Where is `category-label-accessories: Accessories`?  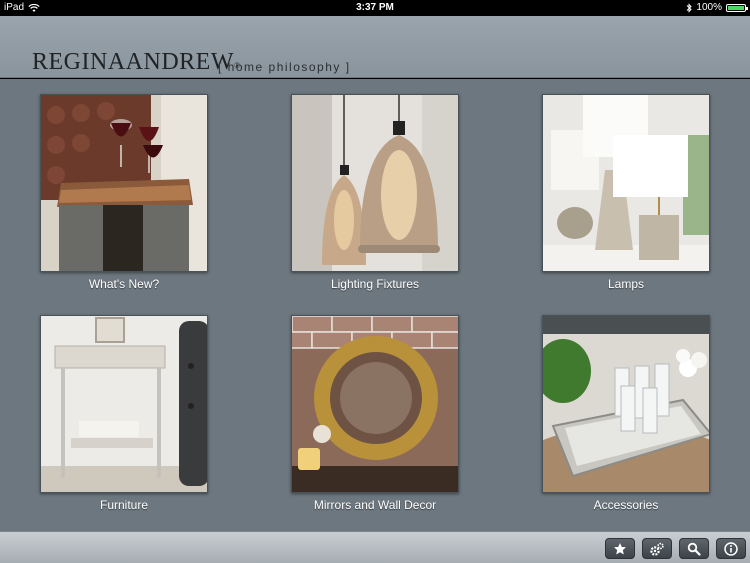 category-label-accessories: Accessories is located at coordinates (626, 505).